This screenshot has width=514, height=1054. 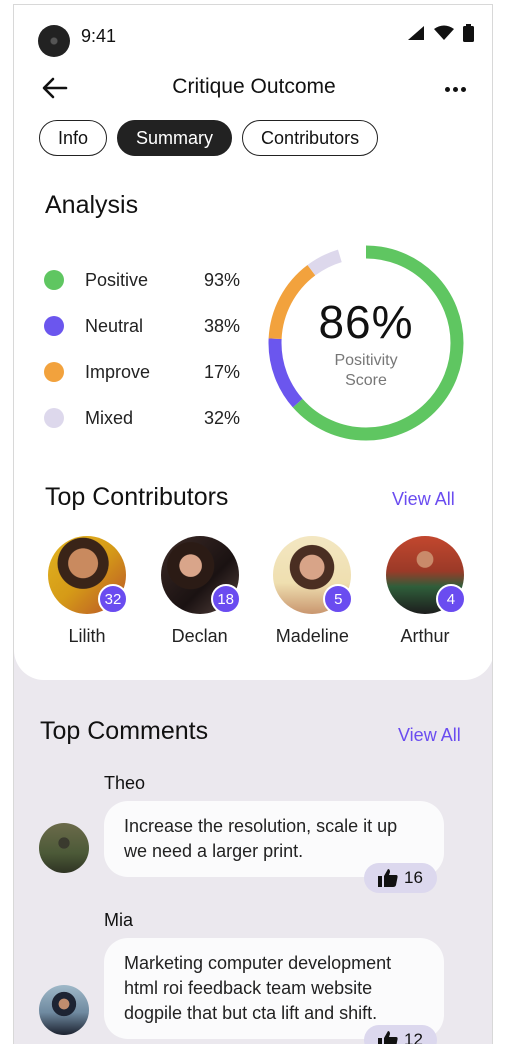 I want to click on legend-item-positive: Positive 93%, so click(x=142, y=280).